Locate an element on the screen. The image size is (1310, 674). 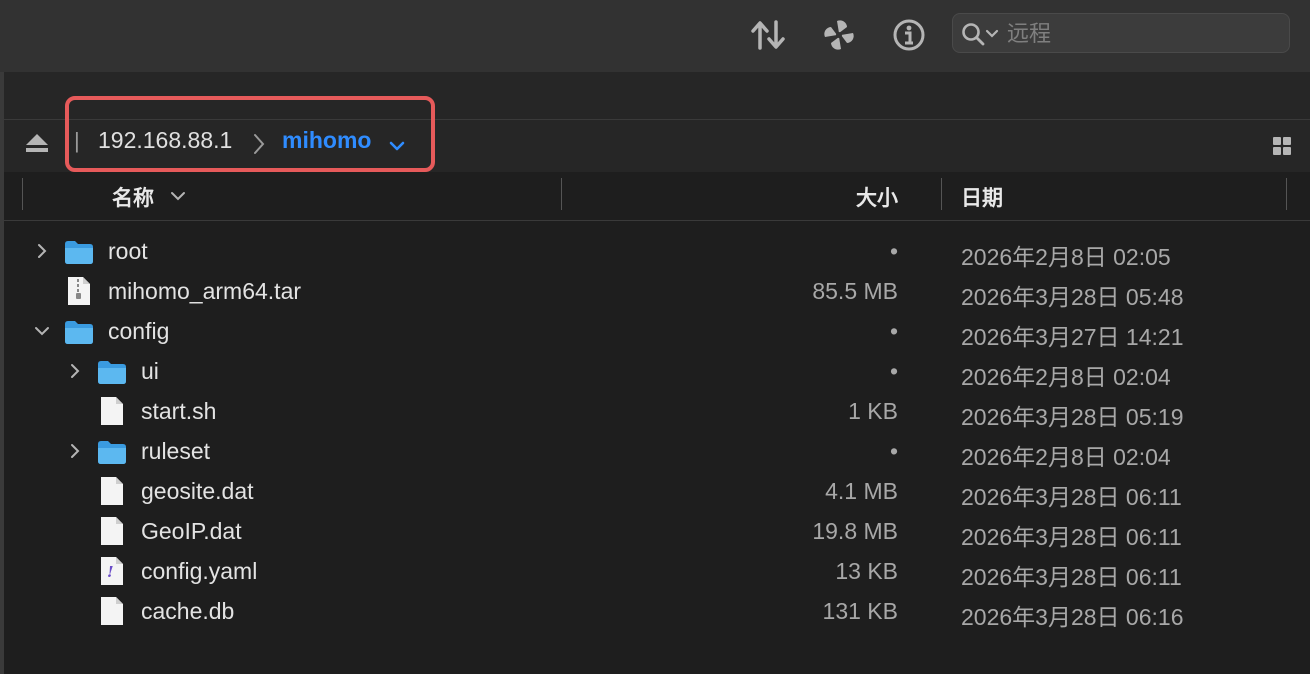
file-name: GeoIP.dat is located at coordinates (191, 531).